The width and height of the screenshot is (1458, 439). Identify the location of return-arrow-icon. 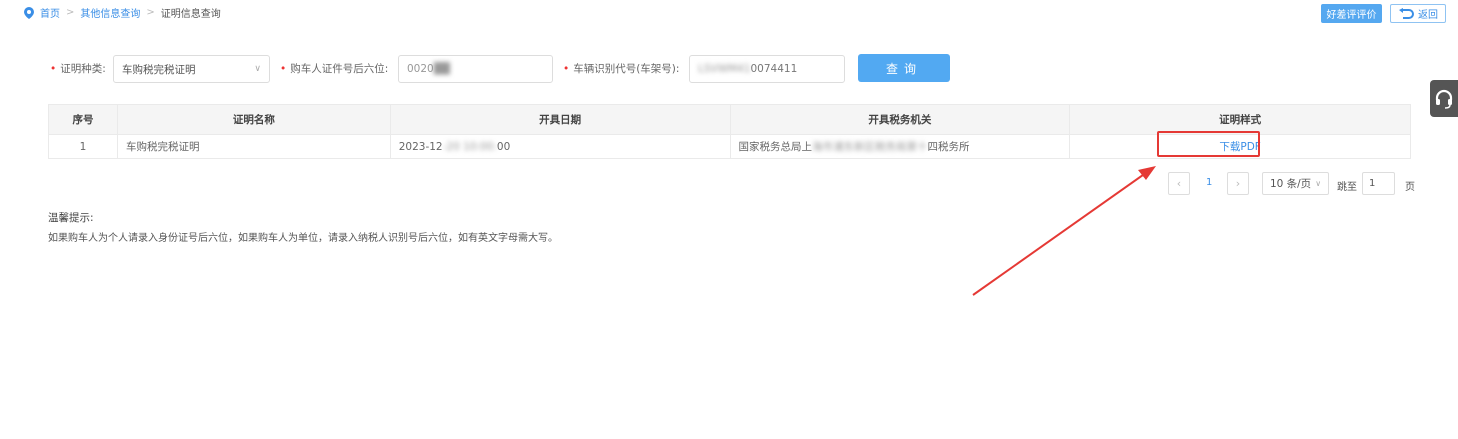
(1406, 13).